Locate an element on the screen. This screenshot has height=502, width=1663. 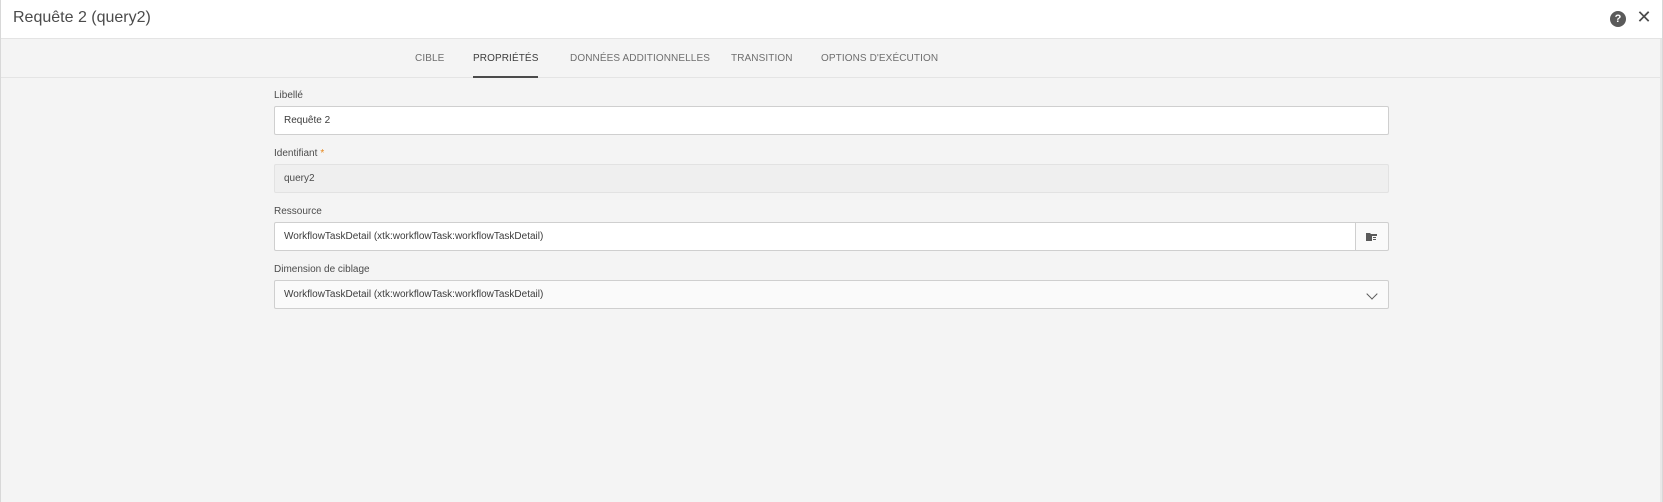
required-marker: * is located at coordinates (322, 153).